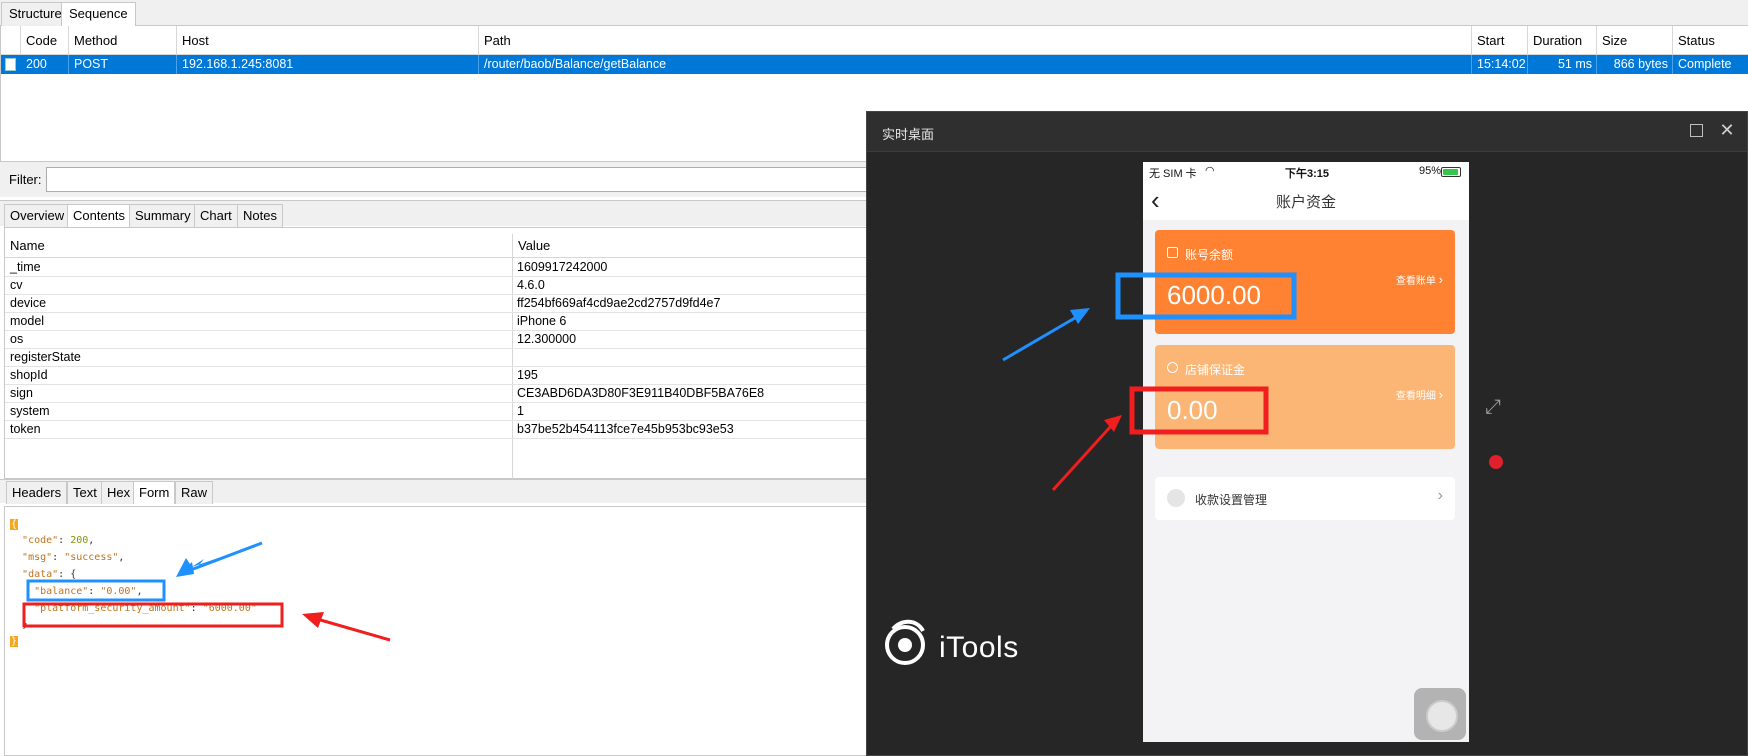 The width and height of the screenshot is (1748, 756). Describe the element at coordinates (1209, 255) in the screenshot. I see `balance-label: 账号余额` at that location.